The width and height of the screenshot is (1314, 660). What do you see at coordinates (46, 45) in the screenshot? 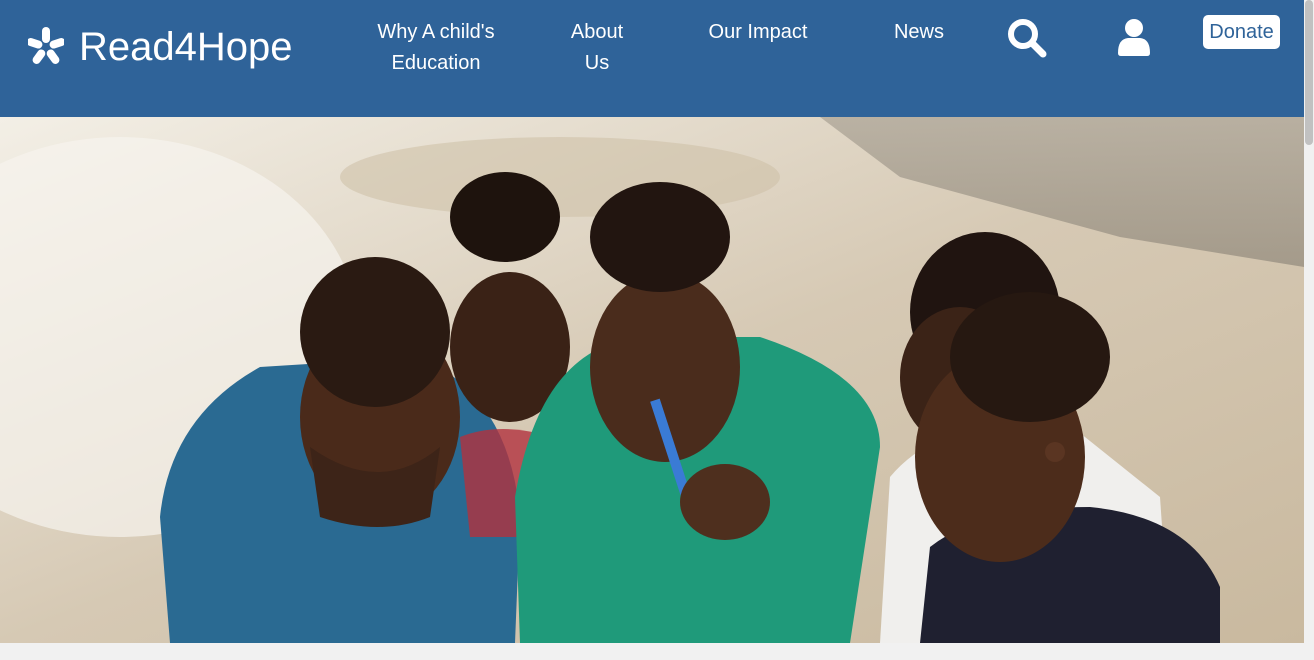
I see `yelp-burst-icon` at bounding box center [46, 45].